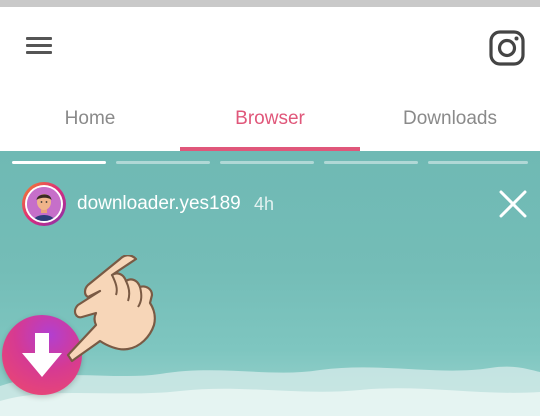  I want to click on status-bar, so click(270, 3).